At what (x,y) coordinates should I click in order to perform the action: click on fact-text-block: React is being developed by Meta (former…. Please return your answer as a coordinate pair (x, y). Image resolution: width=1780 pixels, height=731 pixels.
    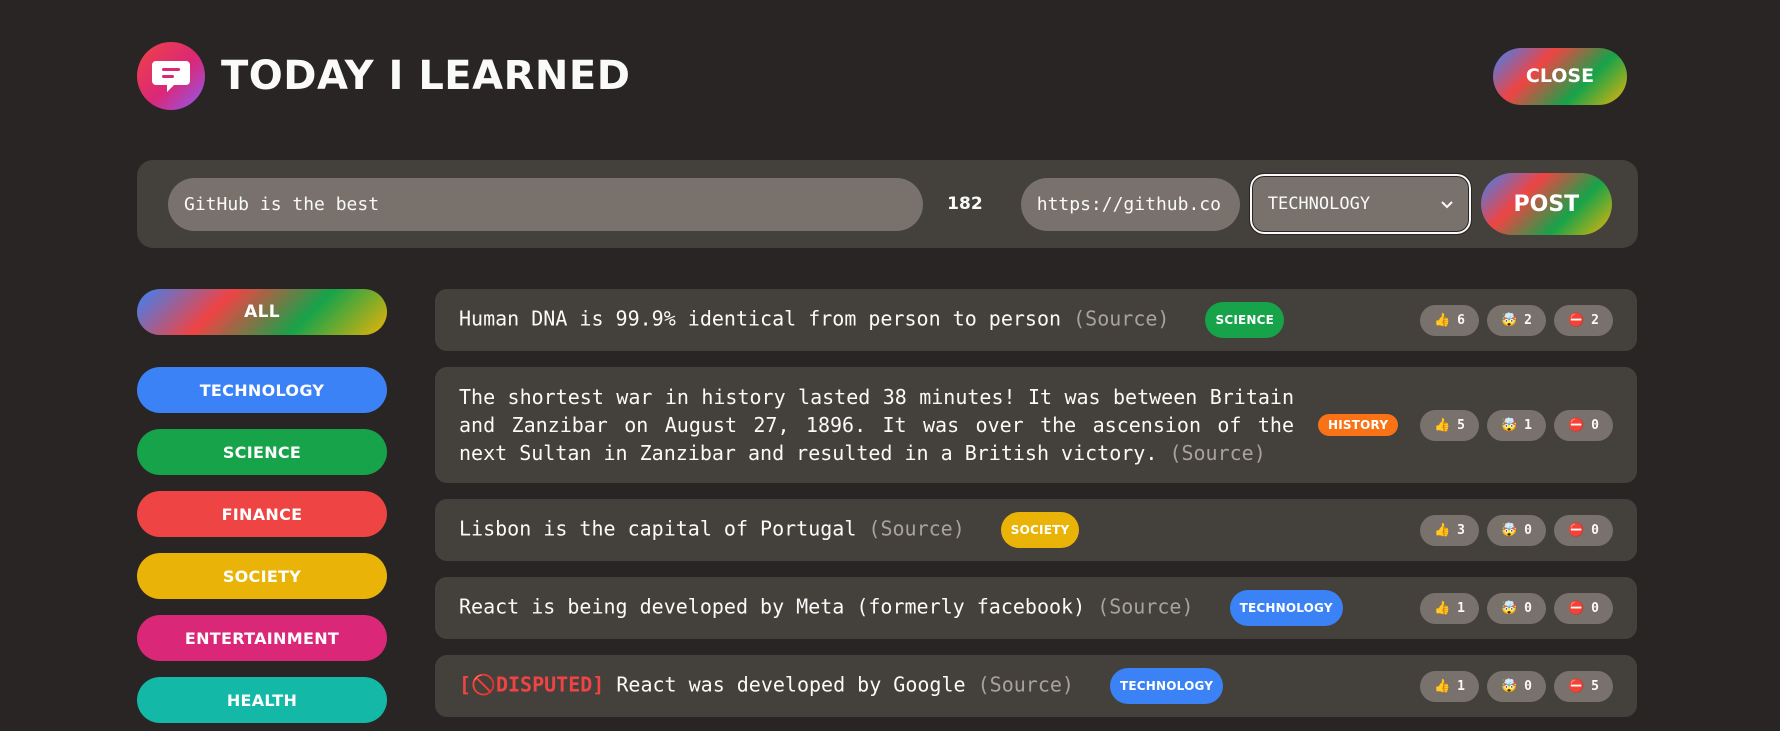
    Looking at the image, I should click on (901, 608).